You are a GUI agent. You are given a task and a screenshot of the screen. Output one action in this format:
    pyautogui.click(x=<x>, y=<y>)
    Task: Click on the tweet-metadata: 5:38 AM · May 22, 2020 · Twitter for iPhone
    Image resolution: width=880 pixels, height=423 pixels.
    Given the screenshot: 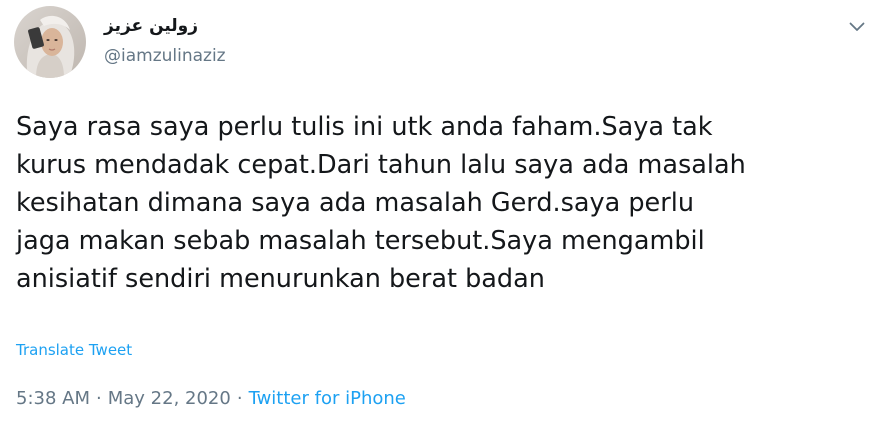 What is the action you would take?
    pyautogui.click(x=211, y=398)
    